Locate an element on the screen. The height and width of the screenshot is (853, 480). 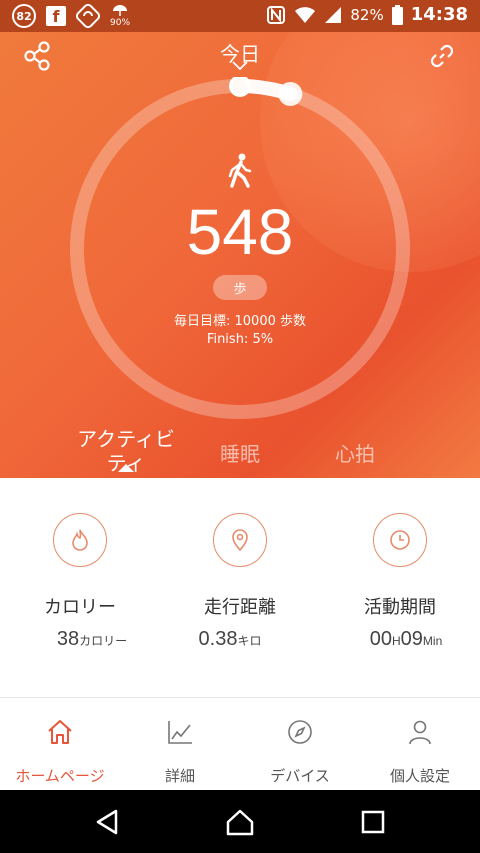
duration-label: 活動期間 is located at coordinates (400, 607).